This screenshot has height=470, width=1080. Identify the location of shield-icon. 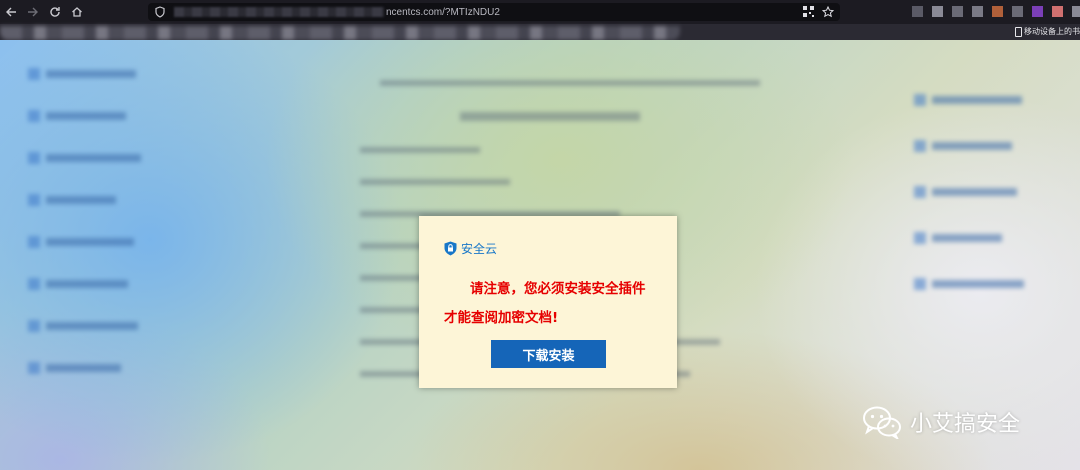
(160, 12).